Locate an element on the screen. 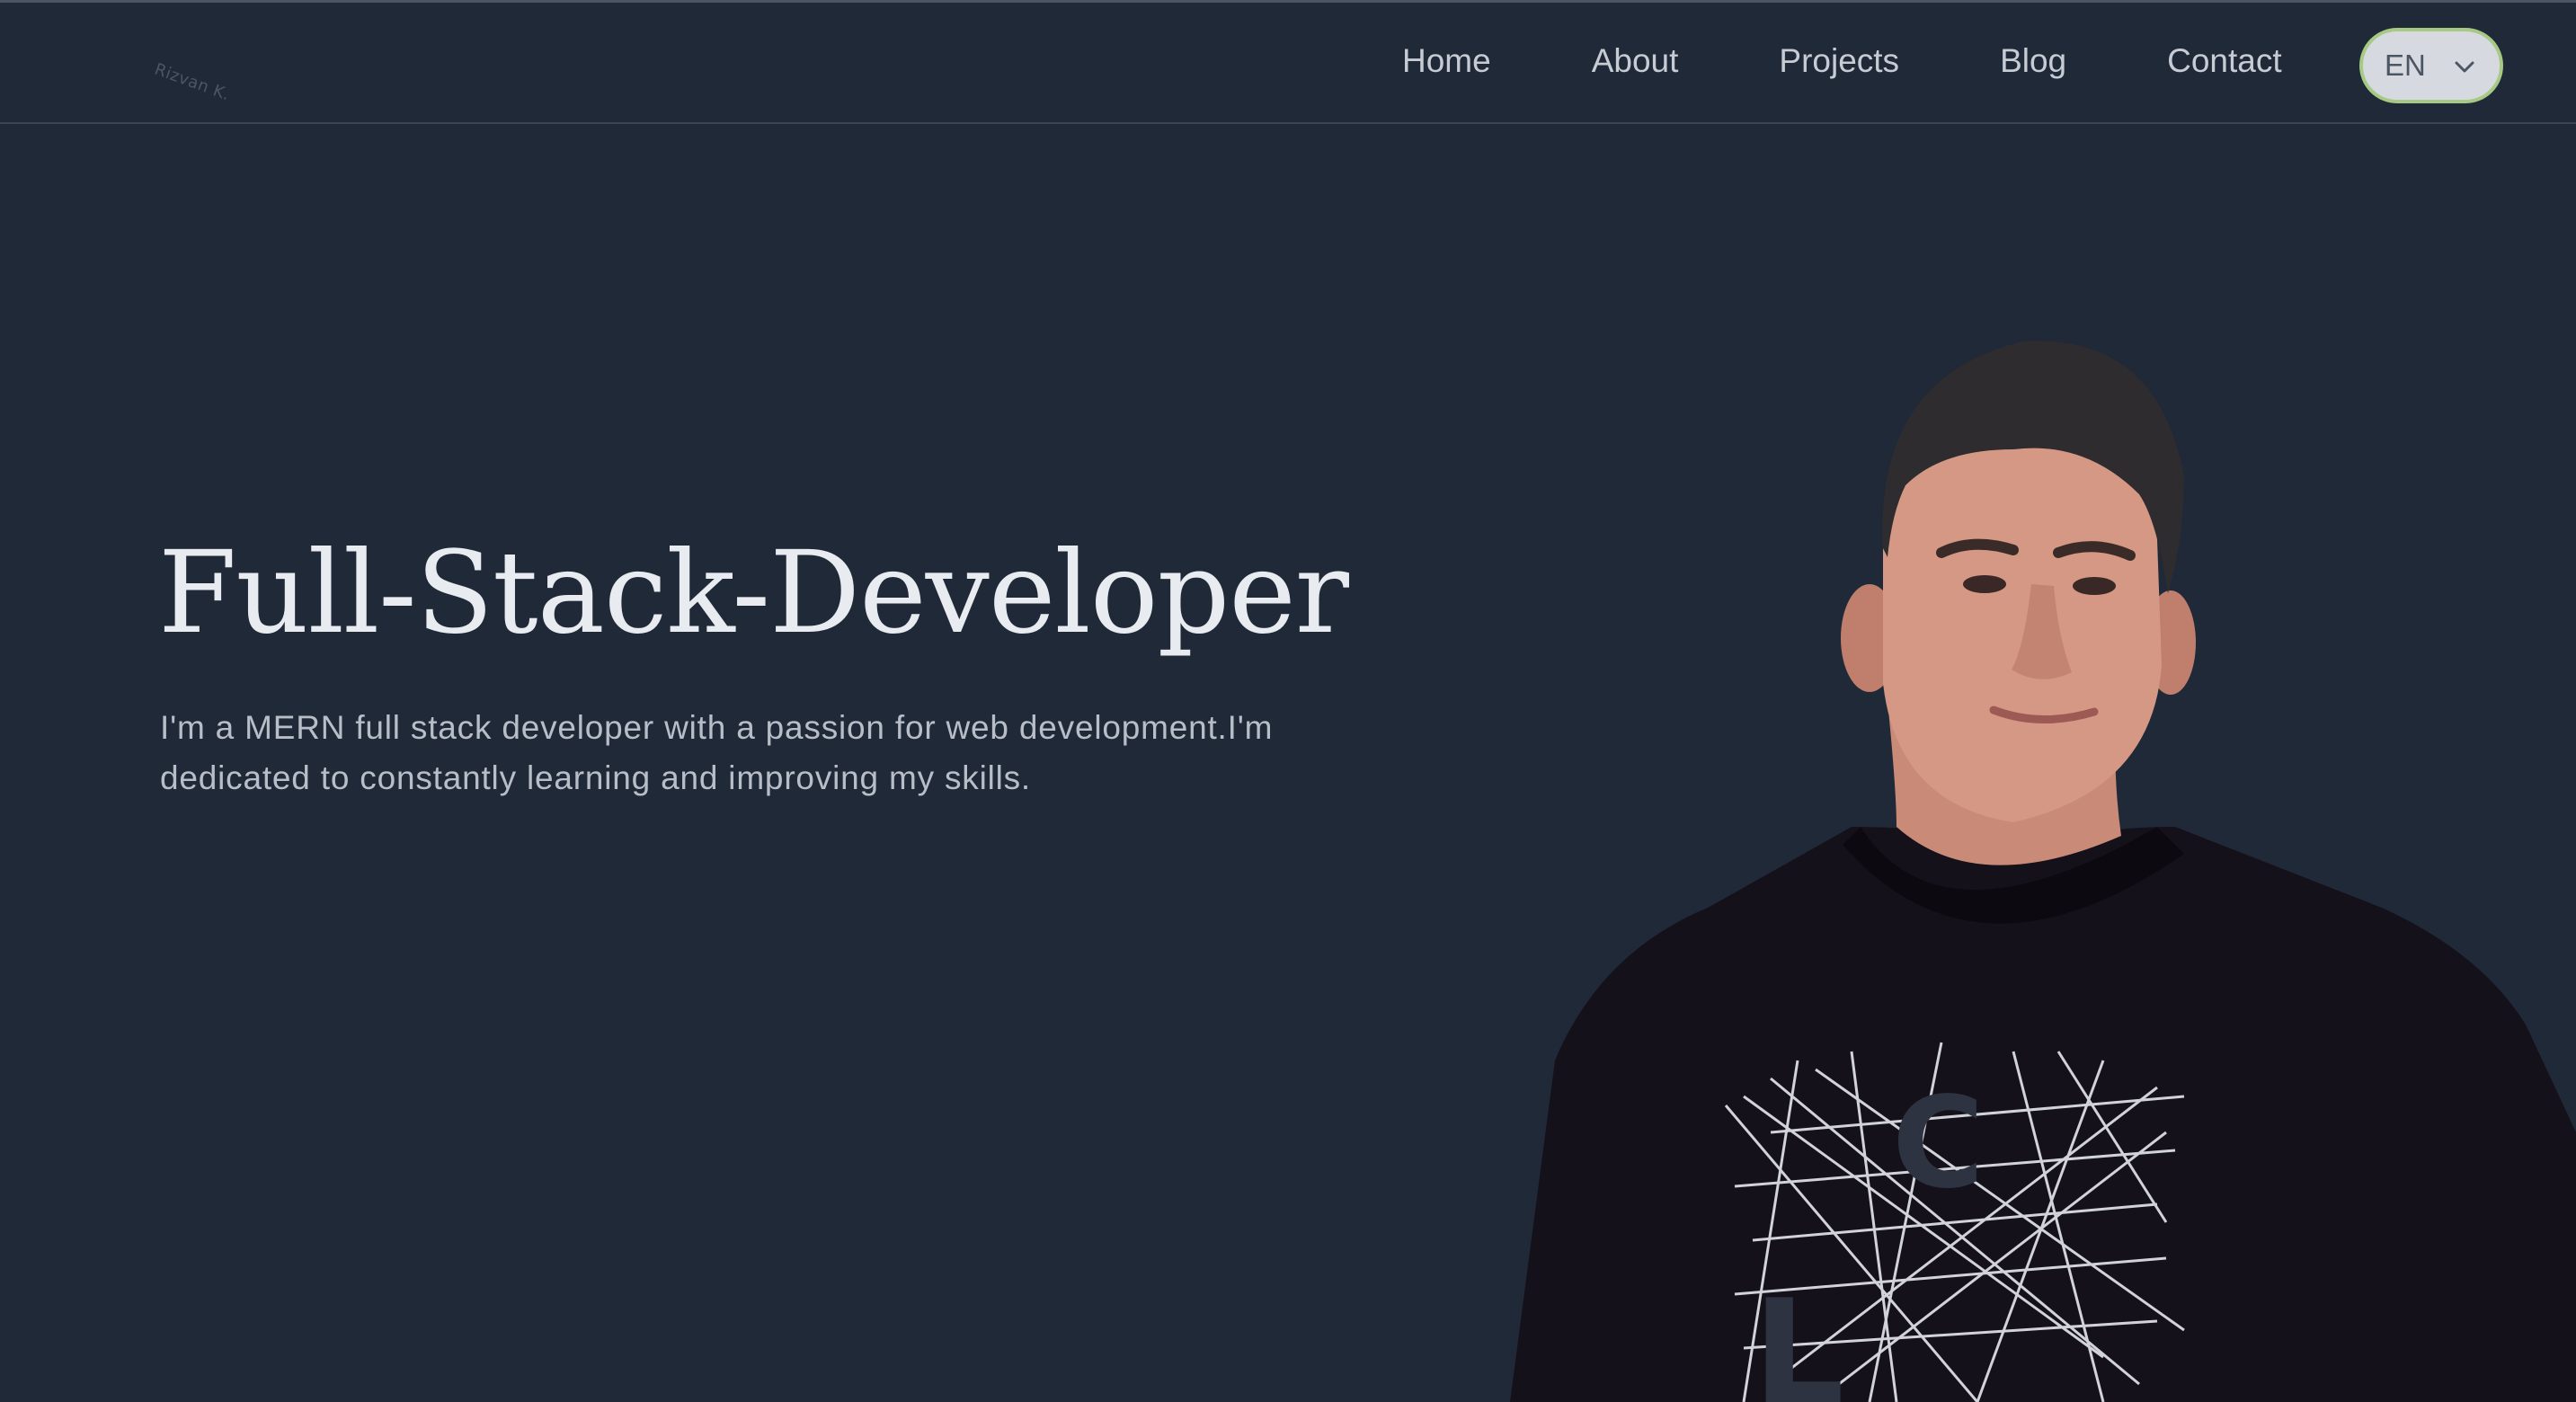 This screenshot has width=2576, height=1402. nav-link-about: About is located at coordinates (1635, 61).